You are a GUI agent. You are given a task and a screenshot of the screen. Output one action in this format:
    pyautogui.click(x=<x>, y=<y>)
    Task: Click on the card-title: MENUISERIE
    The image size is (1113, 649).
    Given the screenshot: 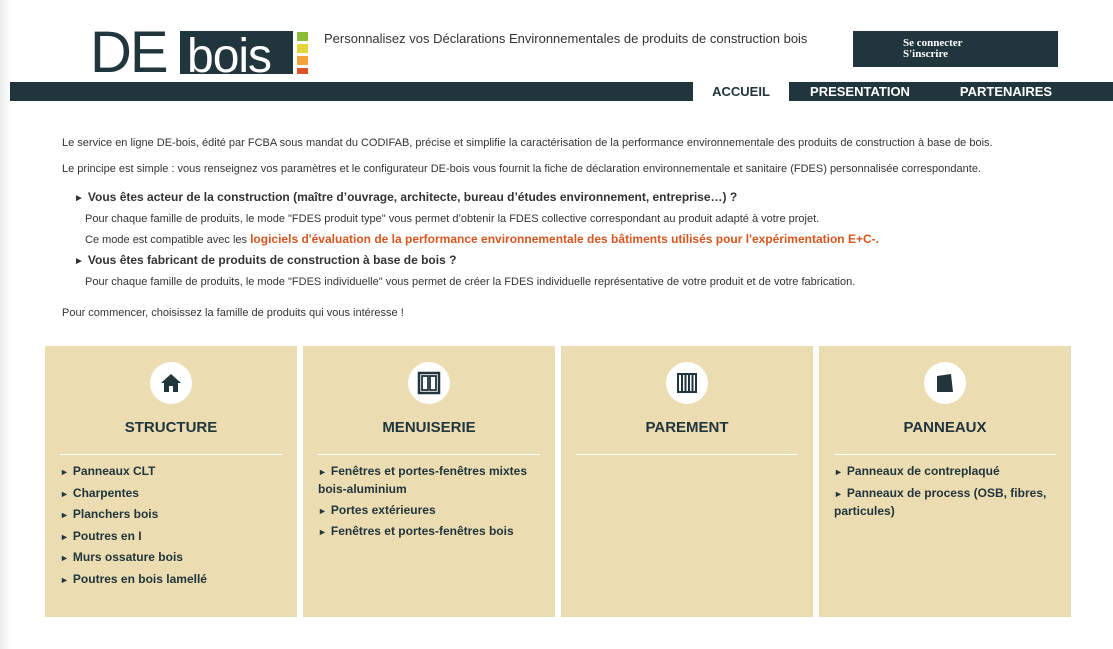 What is the action you would take?
    pyautogui.click(x=429, y=427)
    